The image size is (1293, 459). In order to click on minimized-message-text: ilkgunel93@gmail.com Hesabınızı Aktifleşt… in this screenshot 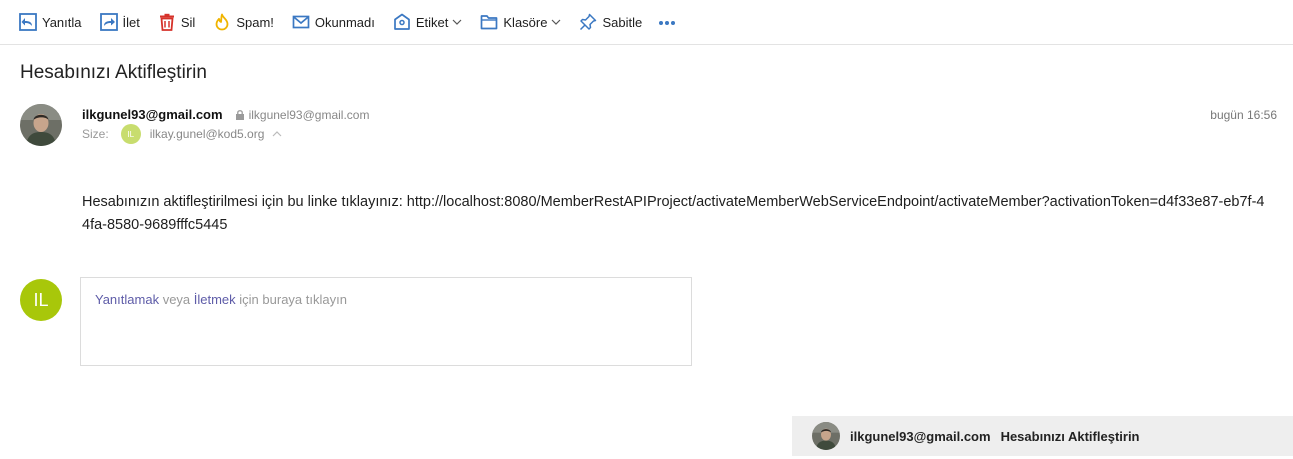, I will do `click(995, 436)`.